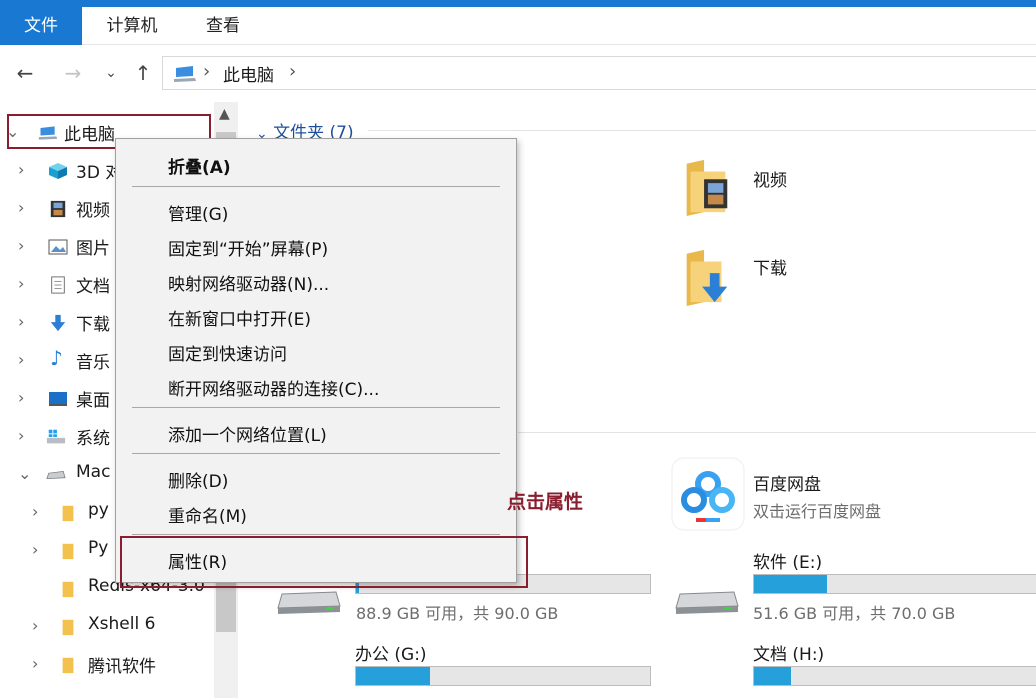 The image size is (1036, 698). I want to click on menu-item-pin-quick-access: 固定到快速访问, so click(227, 352).